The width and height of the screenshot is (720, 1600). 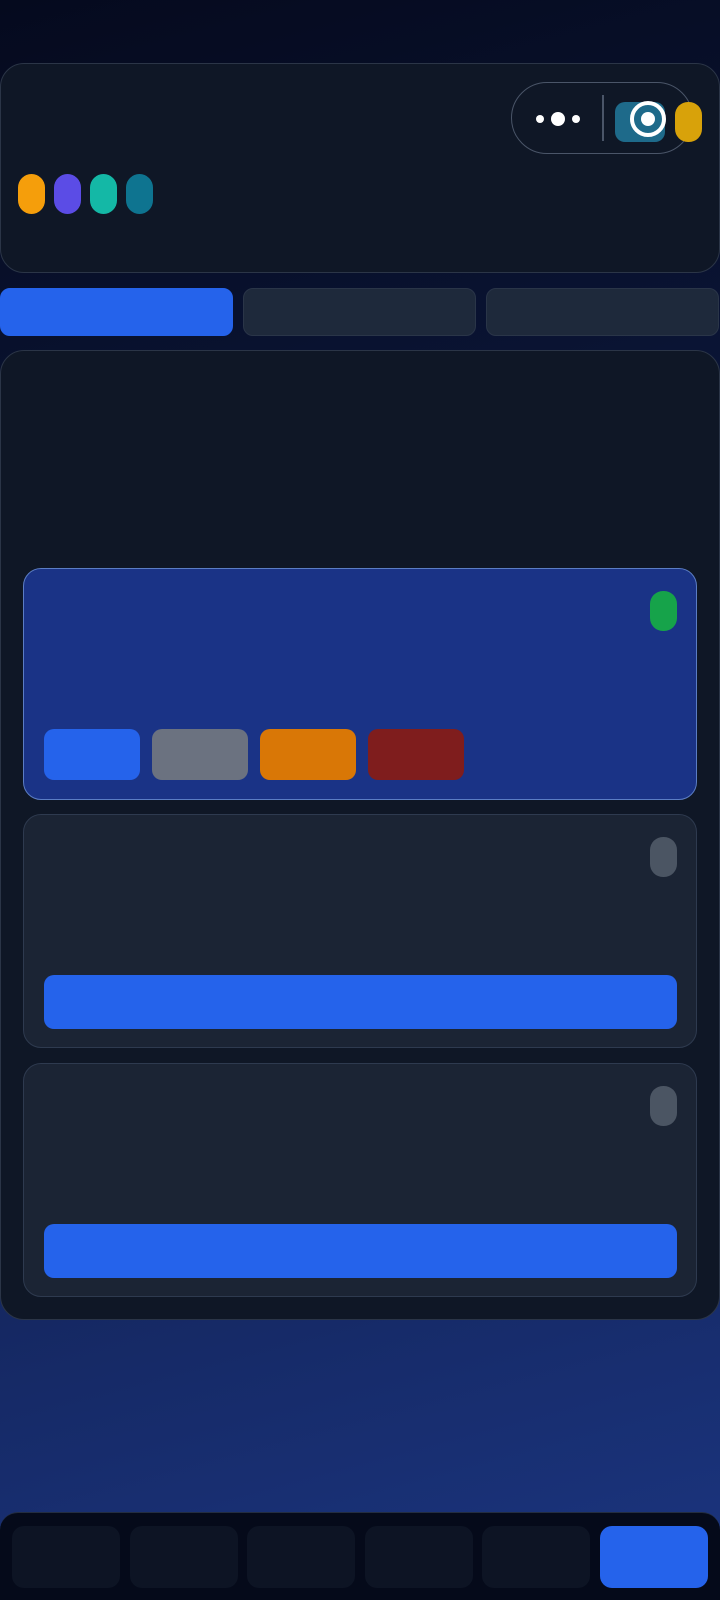 I want to click on target-icon, so click(x=648, y=119).